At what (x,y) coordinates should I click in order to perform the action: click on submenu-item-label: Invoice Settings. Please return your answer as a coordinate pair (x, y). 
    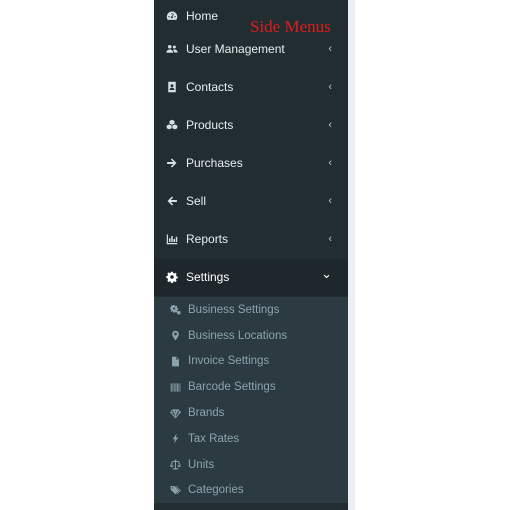
    Looking at the image, I should click on (229, 361).